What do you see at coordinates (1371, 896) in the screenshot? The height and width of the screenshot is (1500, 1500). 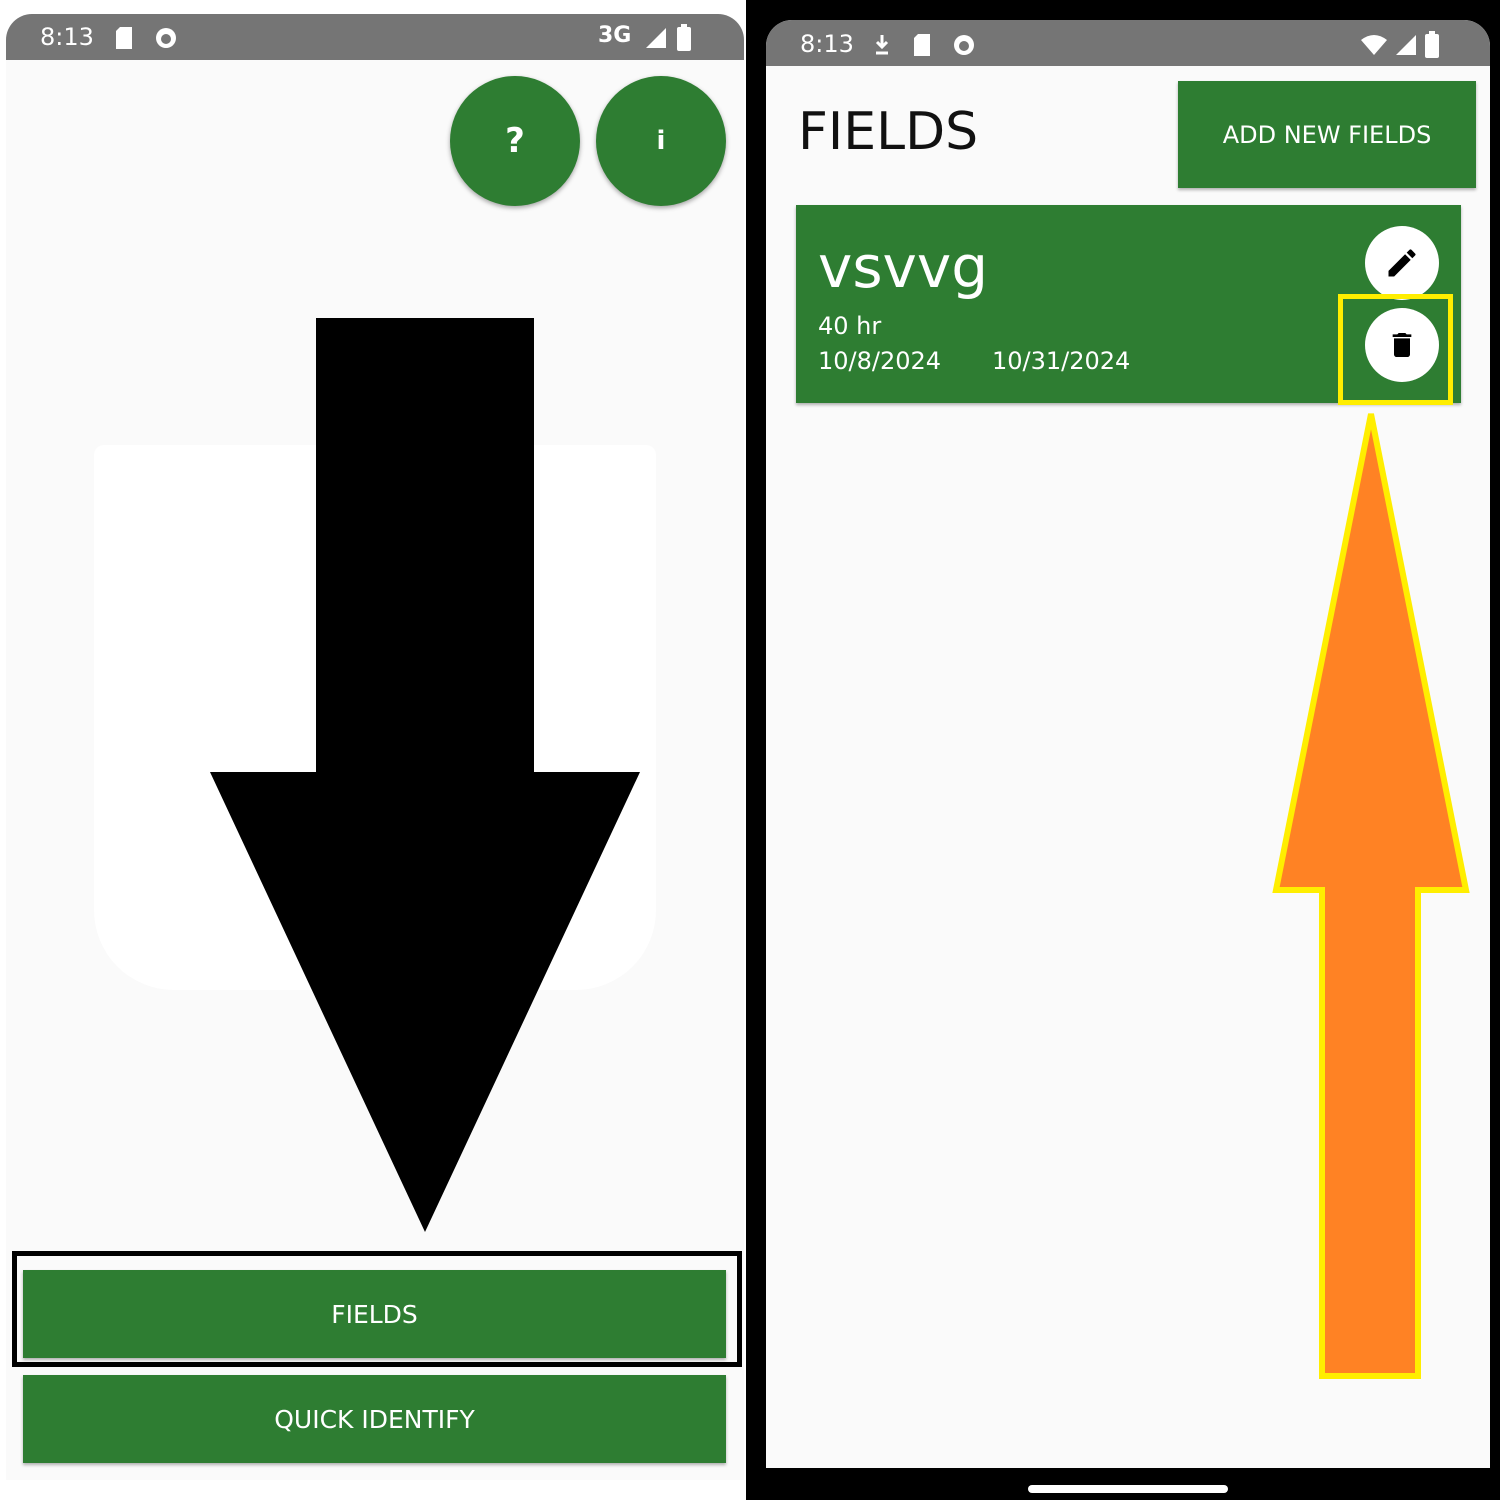 I see `annotation-arrow-up` at bounding box center [1371, 896].